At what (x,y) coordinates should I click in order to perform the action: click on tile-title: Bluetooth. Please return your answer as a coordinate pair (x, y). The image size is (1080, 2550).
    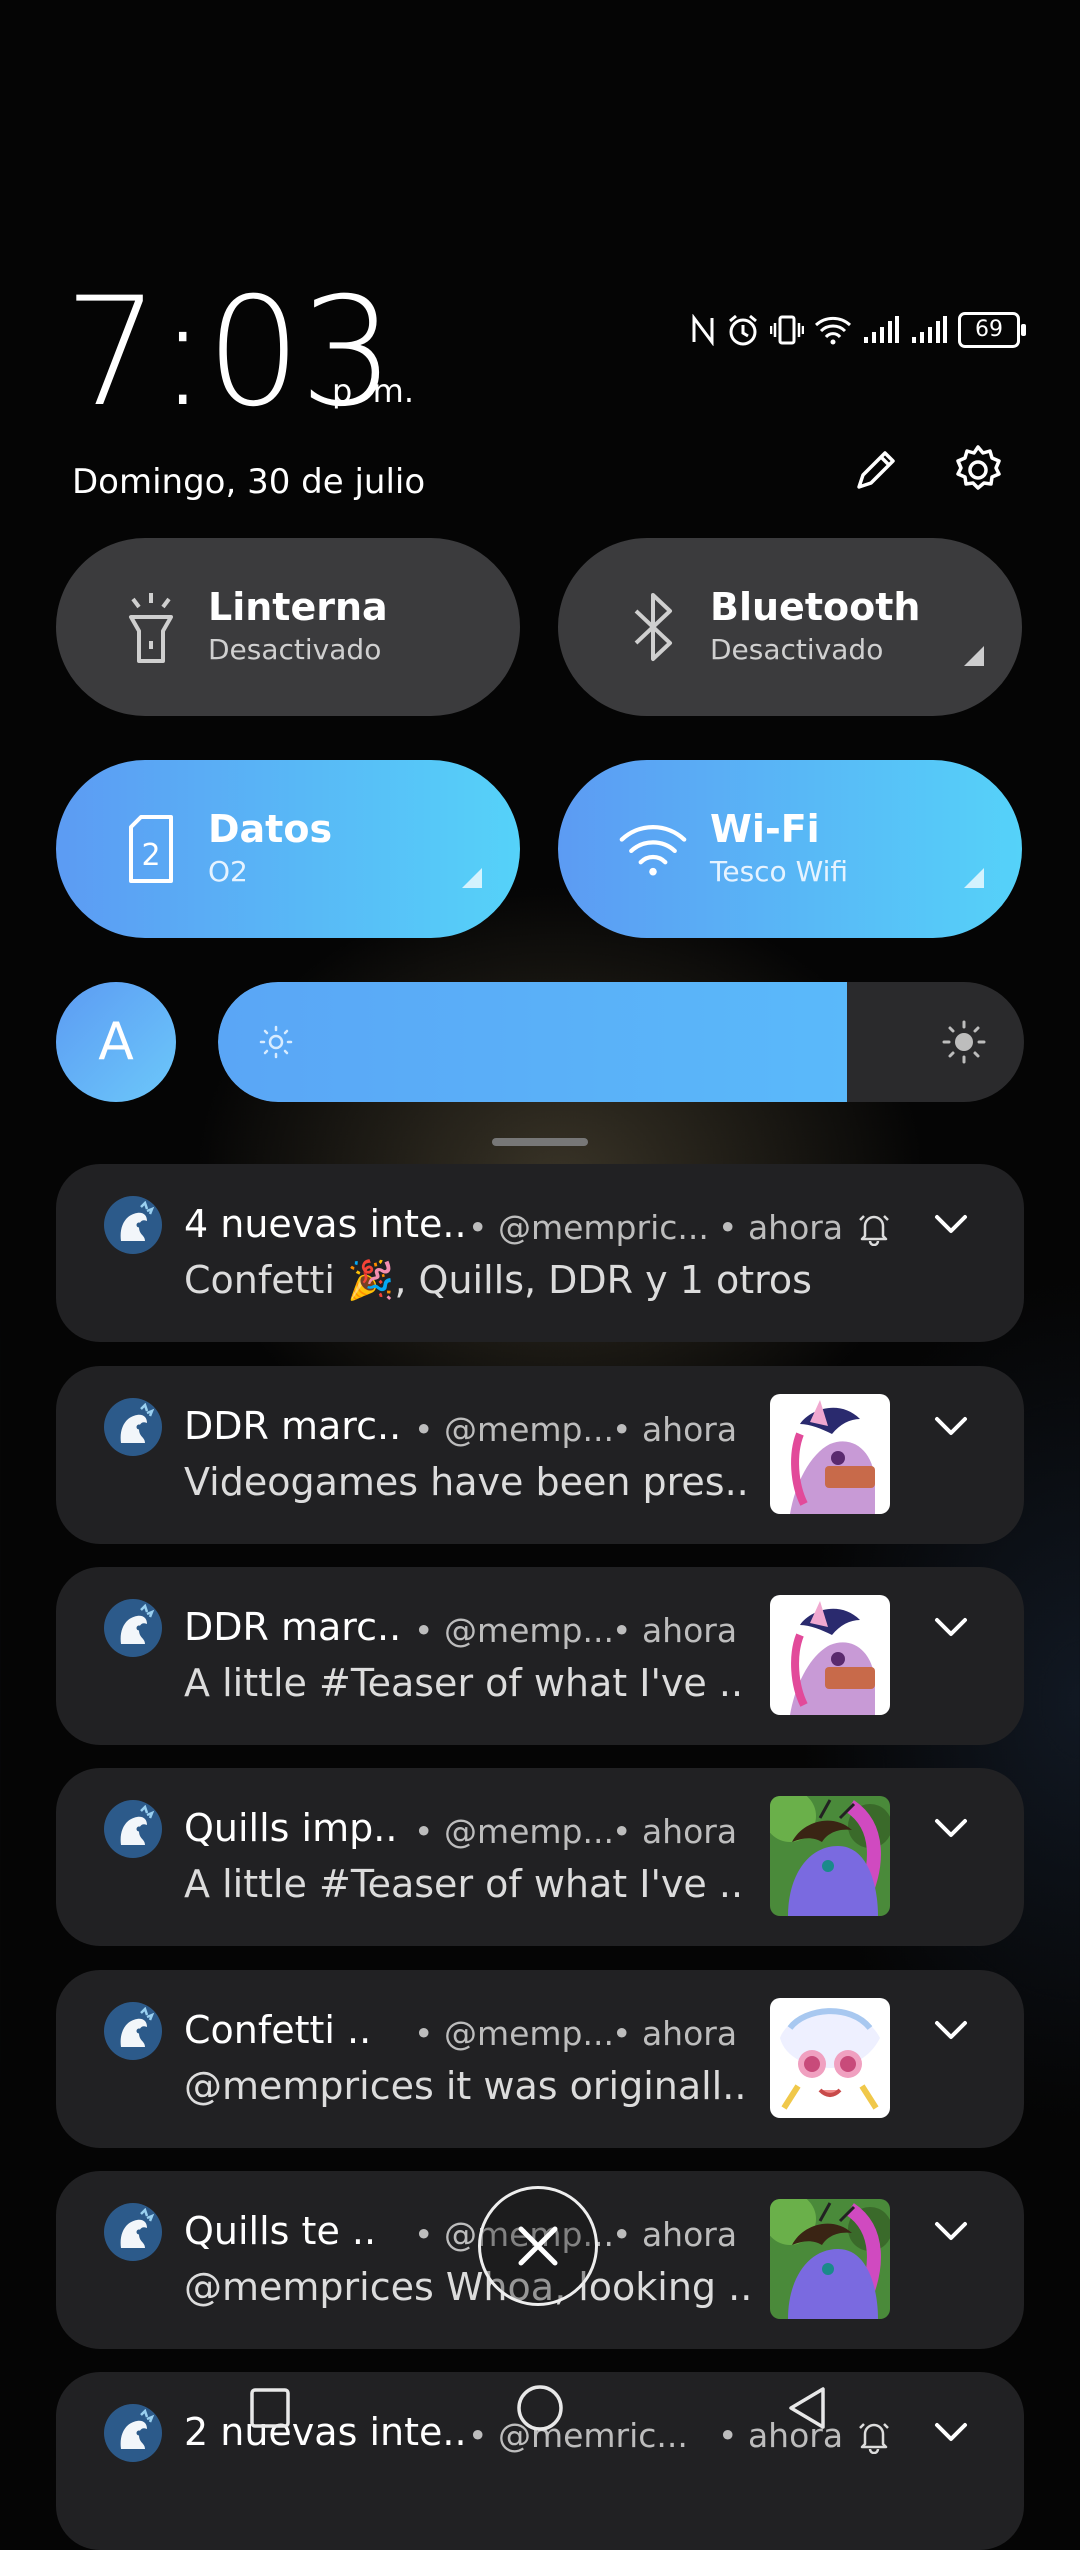
    Looking at the image, I should click on (815, 607).